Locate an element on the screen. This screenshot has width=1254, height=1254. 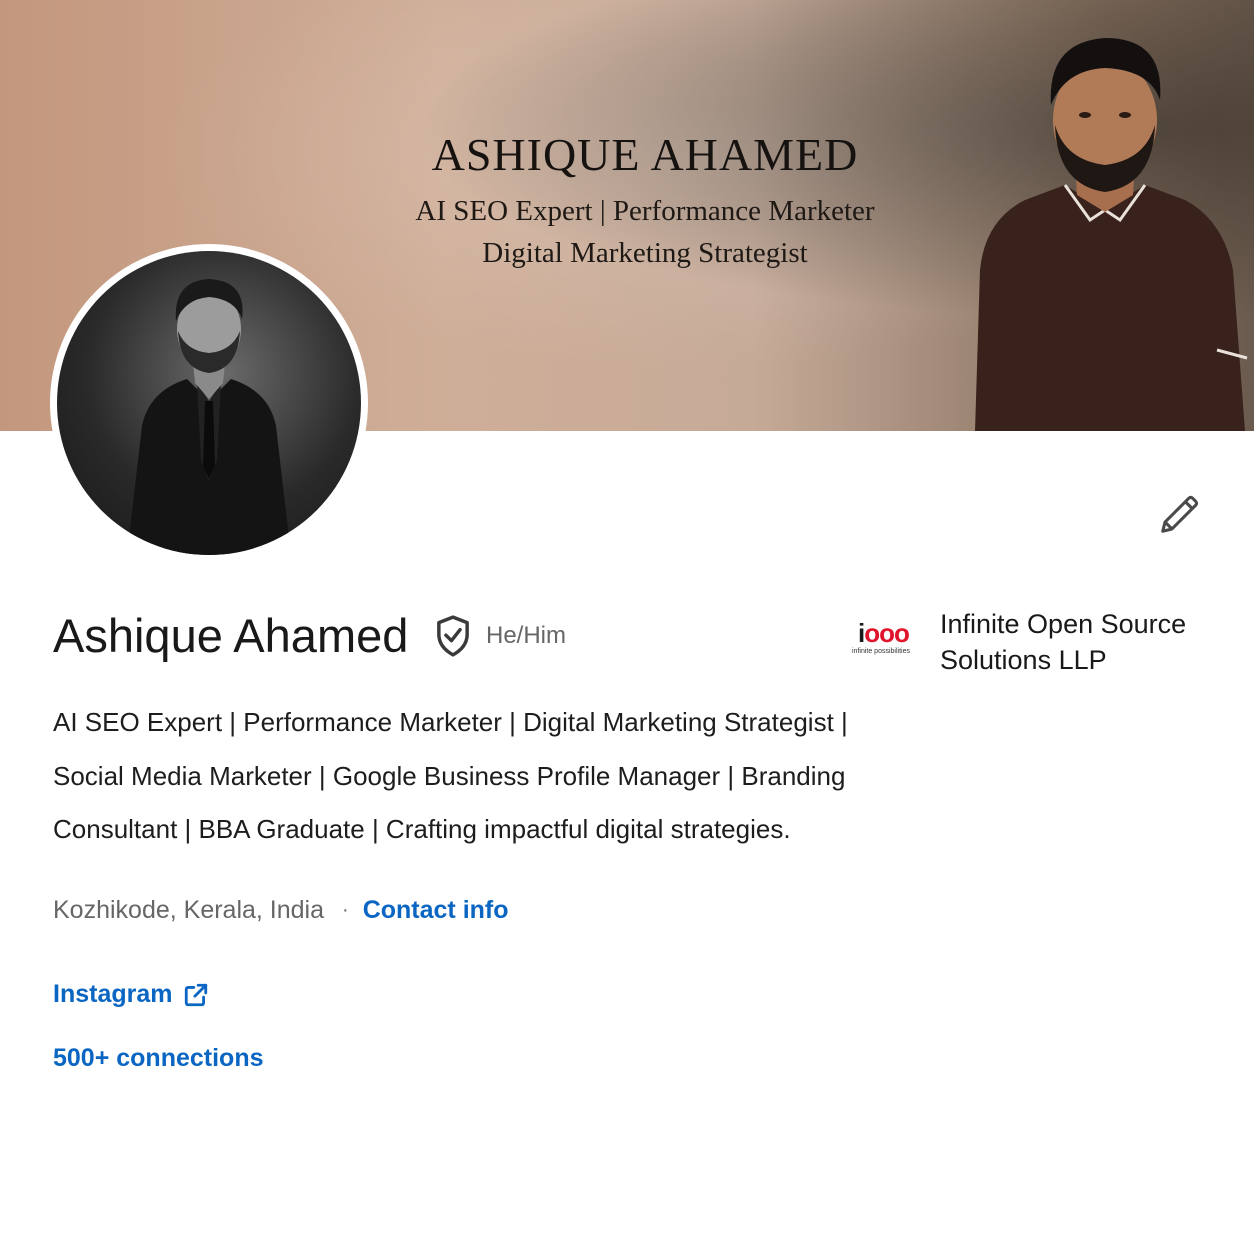
avatar-photo is located at coordinates (209, 403).